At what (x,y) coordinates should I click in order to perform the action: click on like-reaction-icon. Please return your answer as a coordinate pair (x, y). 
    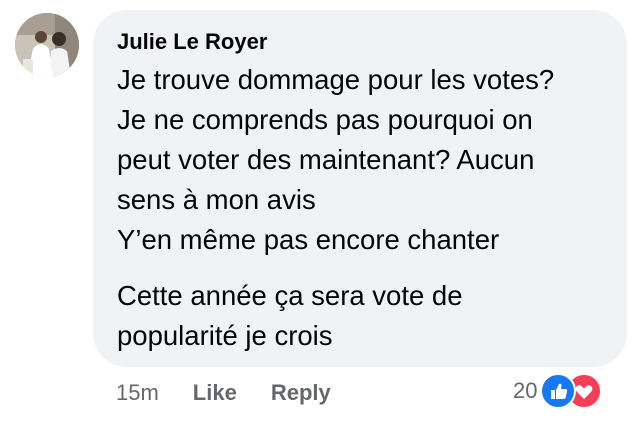
    Looking at the image, I should click on (558, 391).